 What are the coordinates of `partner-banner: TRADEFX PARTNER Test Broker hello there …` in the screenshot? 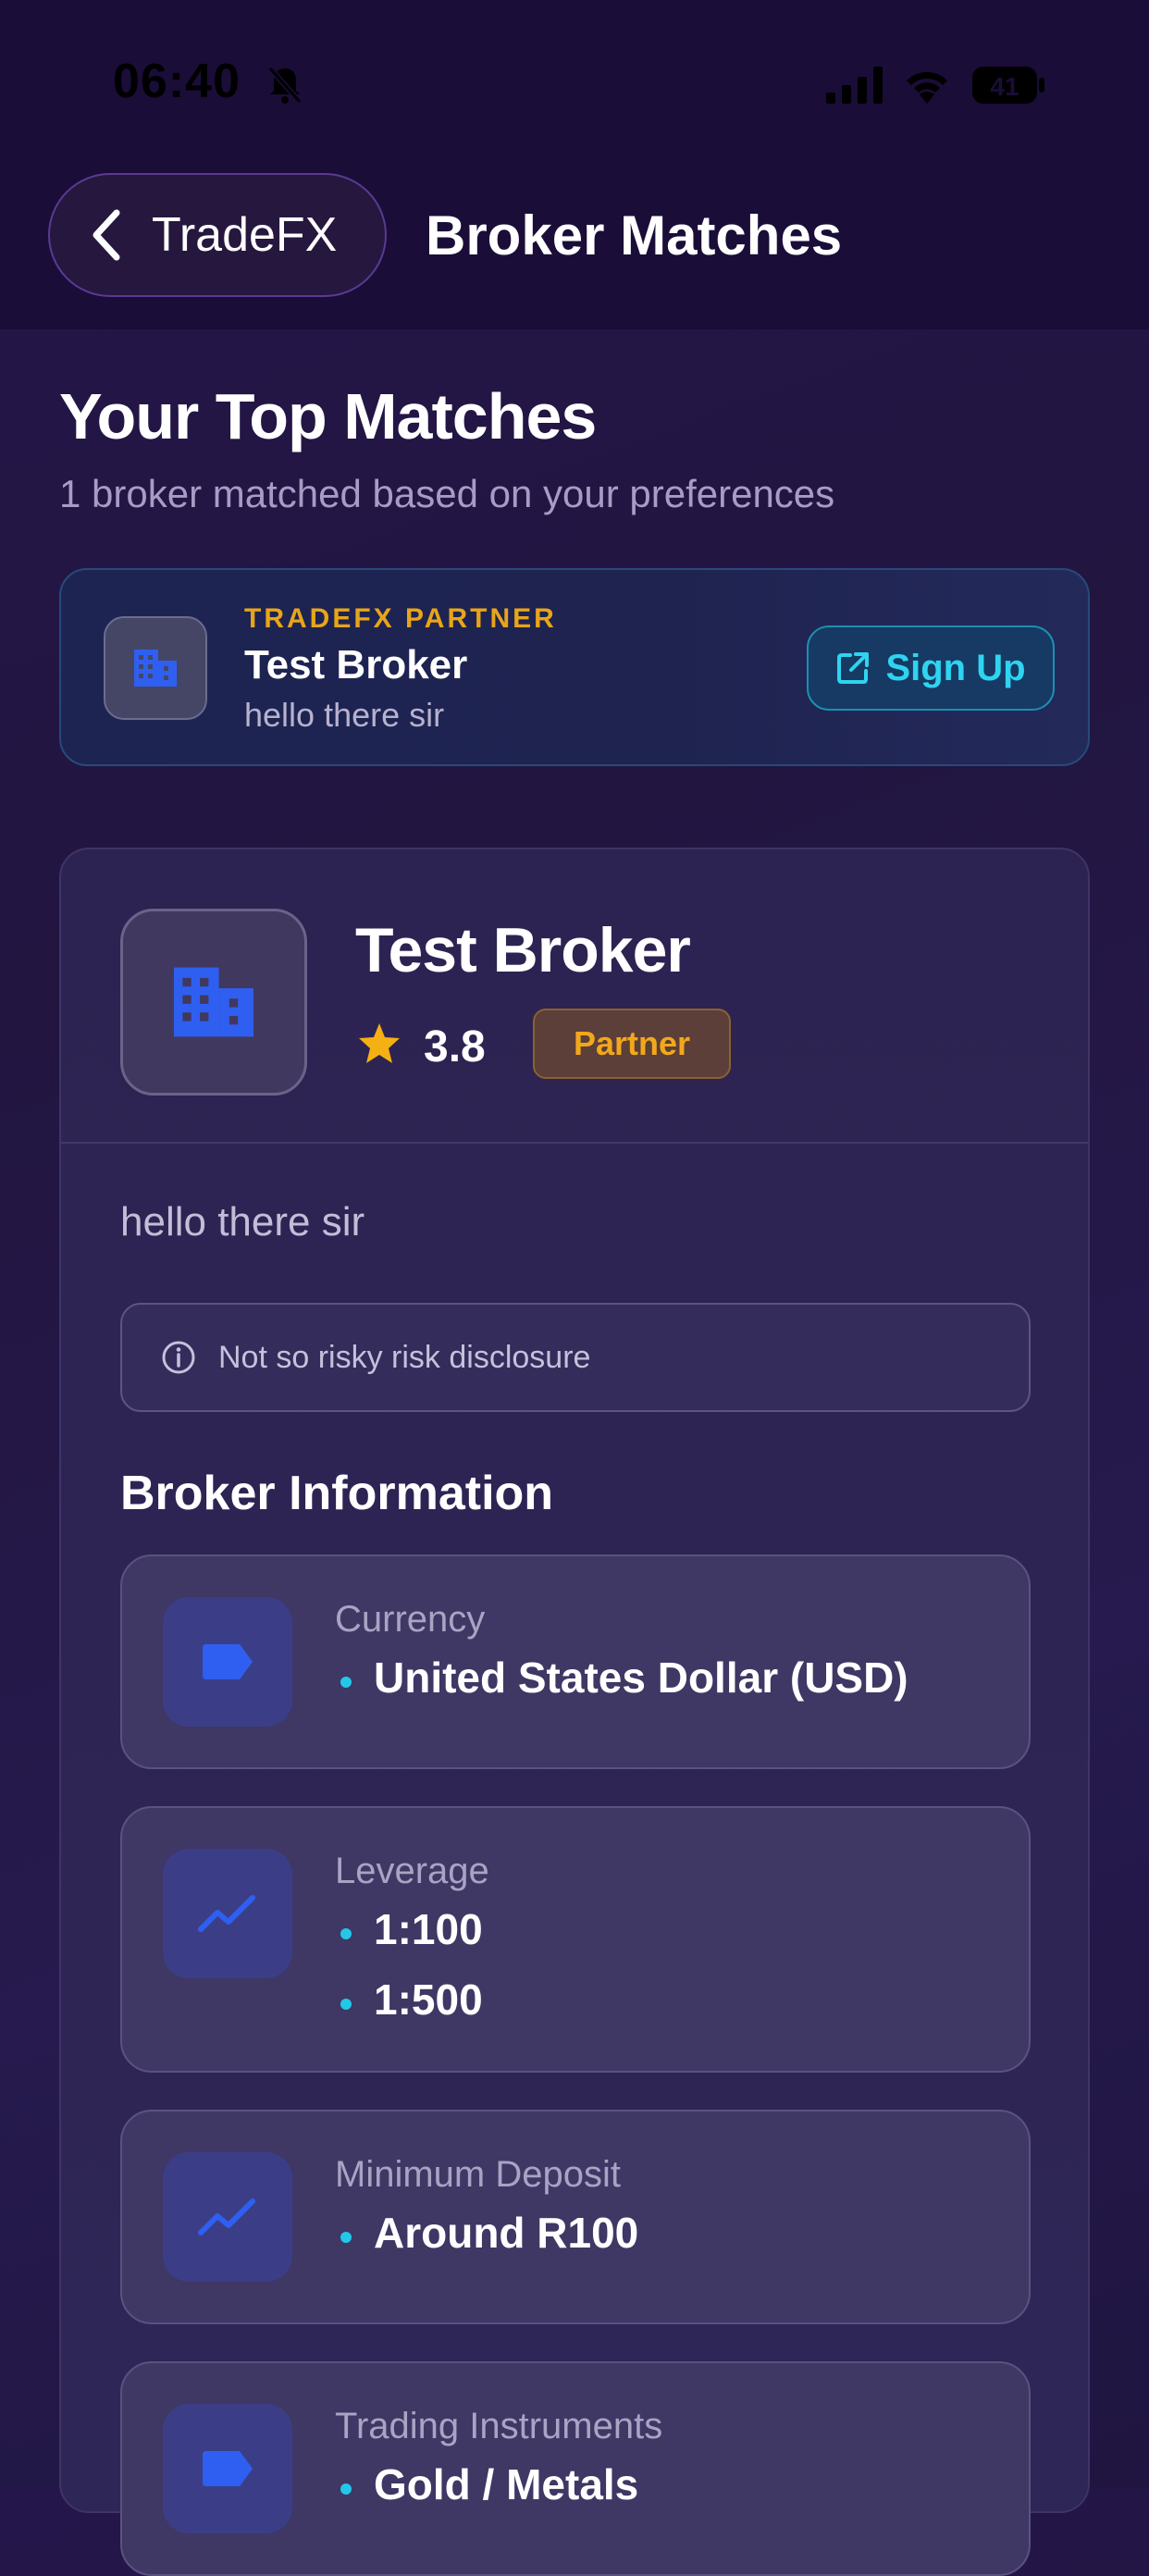 It's located at (574, 667).